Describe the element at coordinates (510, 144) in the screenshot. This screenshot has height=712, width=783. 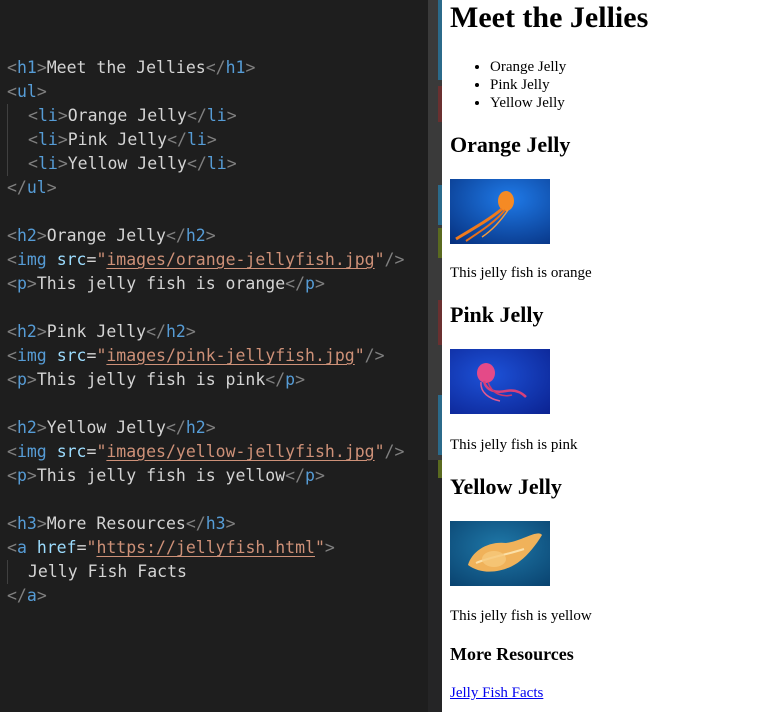
I see `section-heading-orange: Orange Jelly` at that location.